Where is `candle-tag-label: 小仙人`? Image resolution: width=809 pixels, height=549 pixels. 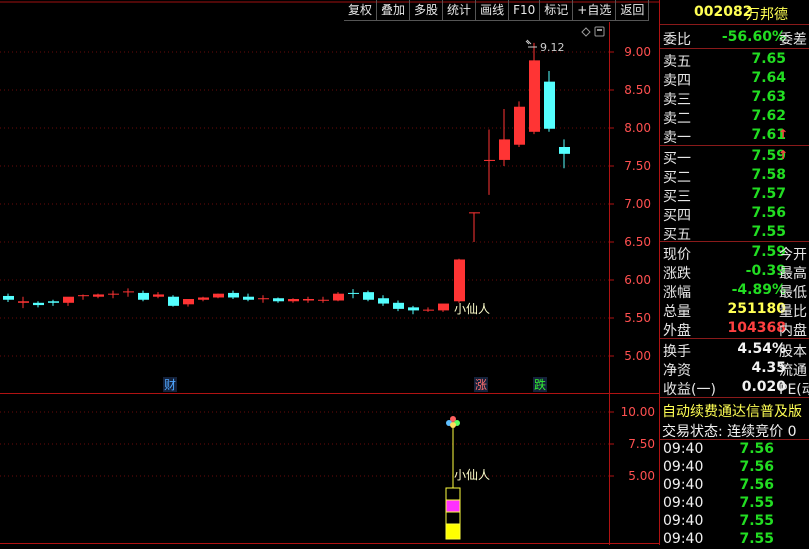 candle-tag-label: 小仙人 is located at coordinates (472, 309).